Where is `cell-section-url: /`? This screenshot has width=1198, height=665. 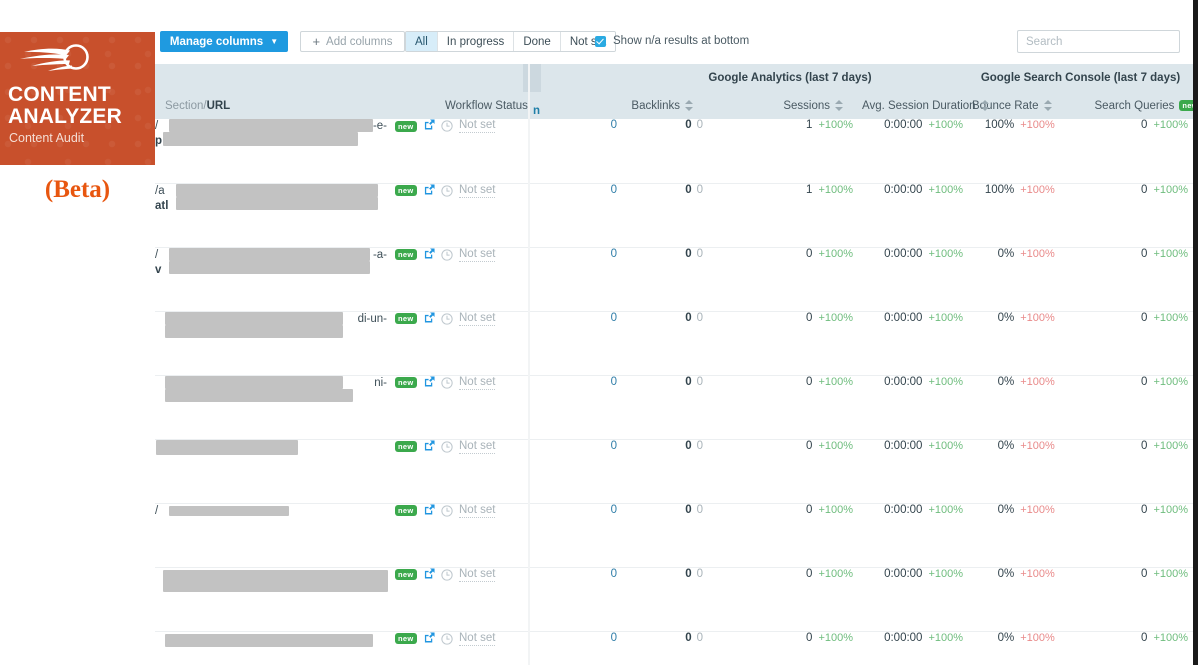
cell-section-url: / is located at coordinates (275, 535).